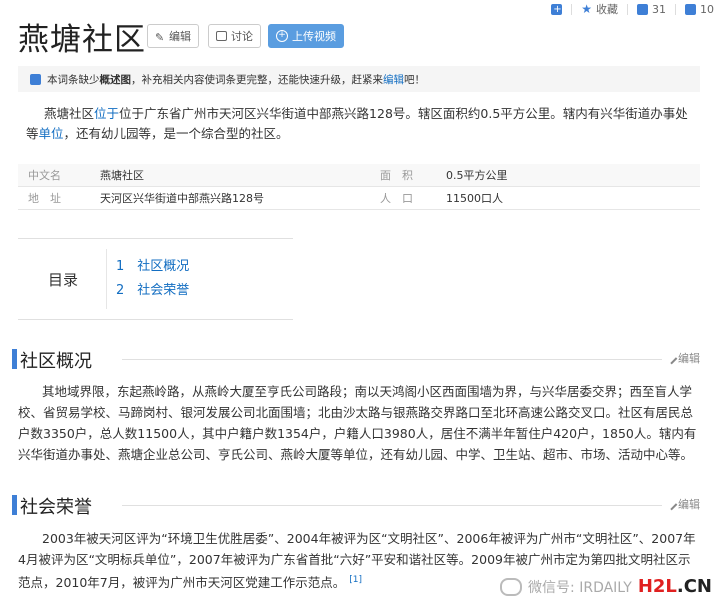 The image size is (720, 603). I want to click on logo-text: .CN, so click(694, 586).